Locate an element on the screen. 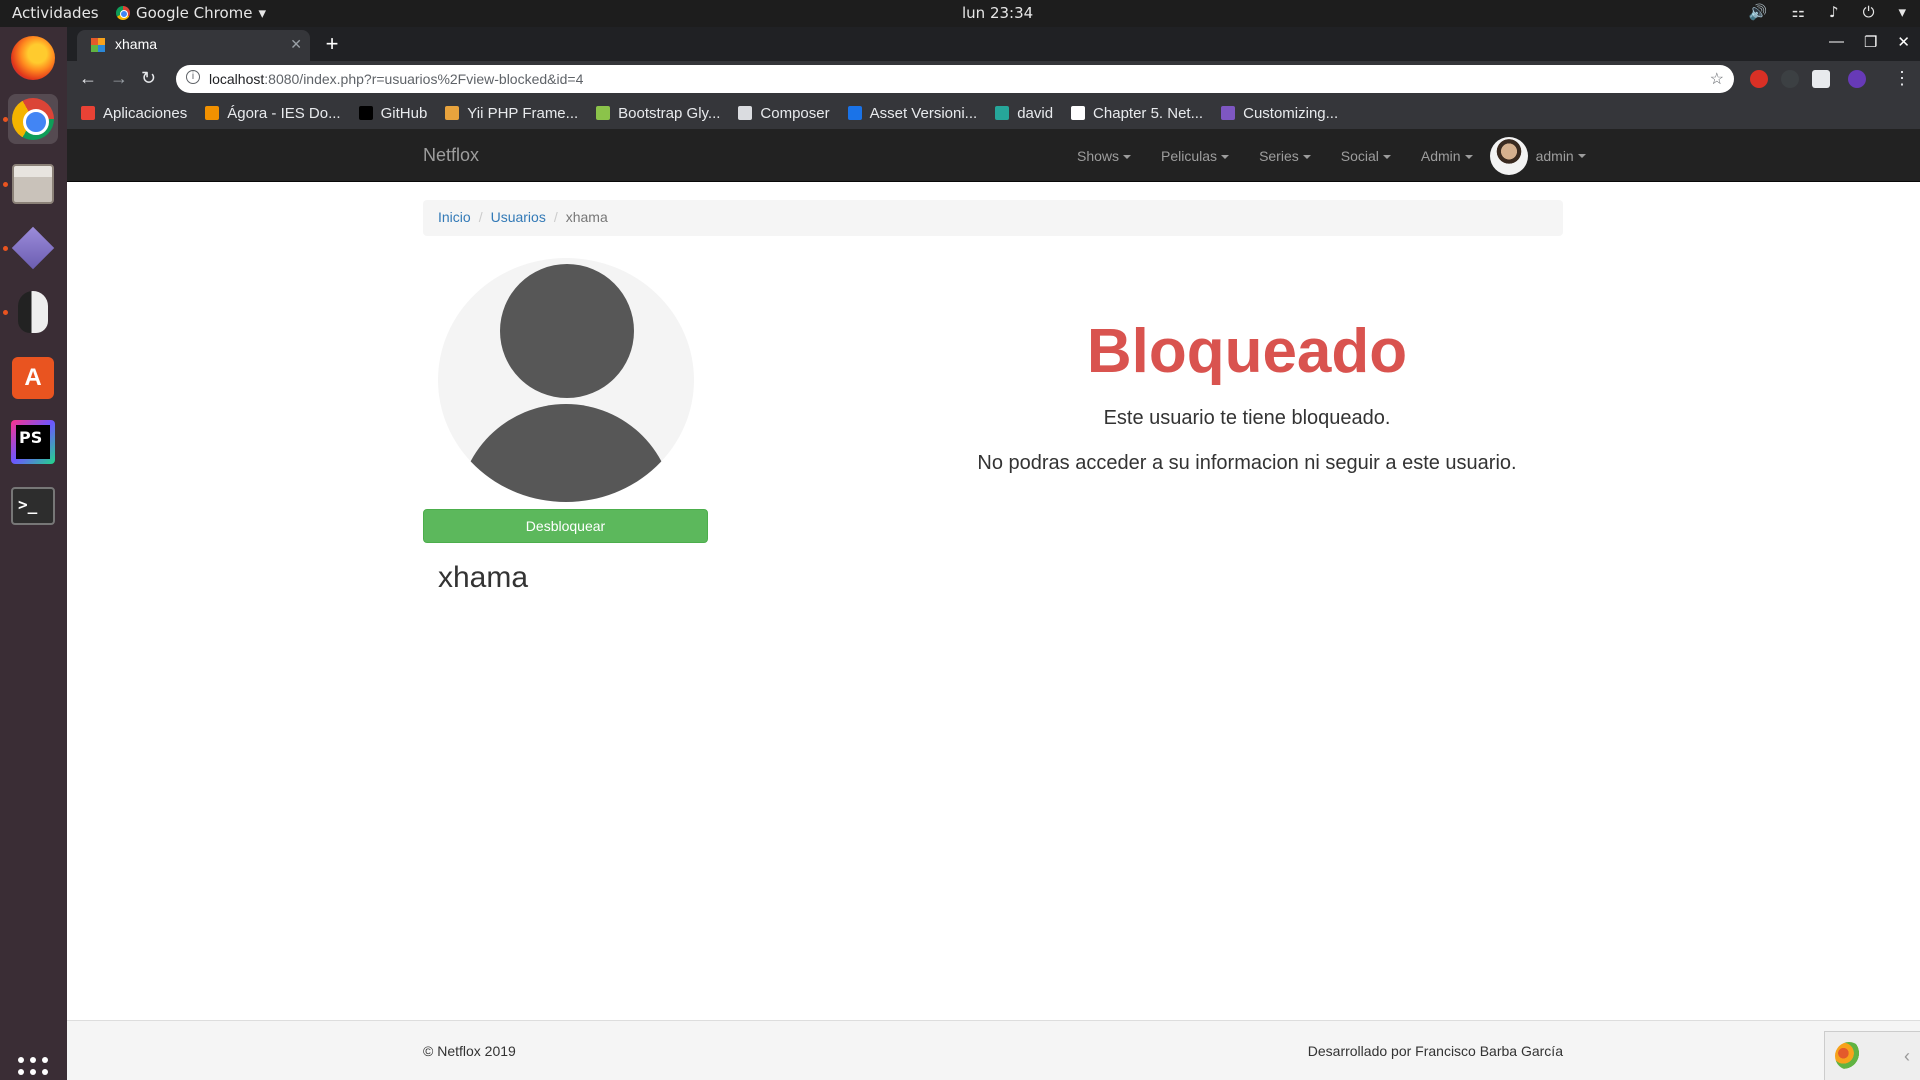  blocked-message: Este usuario te tiene bloqueado. is located at coordinates (1247, 418).